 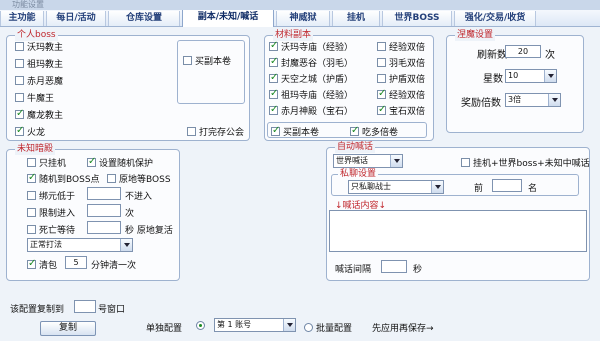 What do you see at coordinates (42, 264) in the screenshot?
I see `clear-bag-checkbox: 清包` at bounding box center [42, 264].